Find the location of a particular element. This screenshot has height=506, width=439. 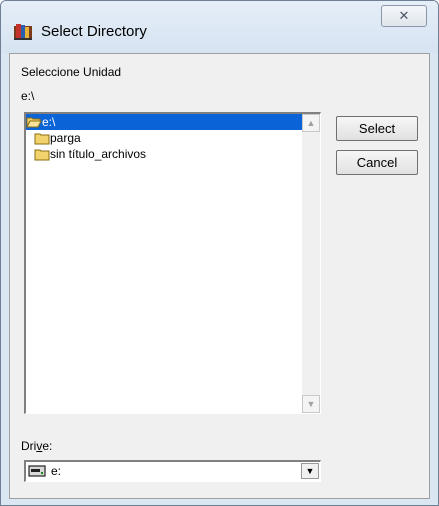

scroll-up-button: ▲ is located at coordinates (311, 123).